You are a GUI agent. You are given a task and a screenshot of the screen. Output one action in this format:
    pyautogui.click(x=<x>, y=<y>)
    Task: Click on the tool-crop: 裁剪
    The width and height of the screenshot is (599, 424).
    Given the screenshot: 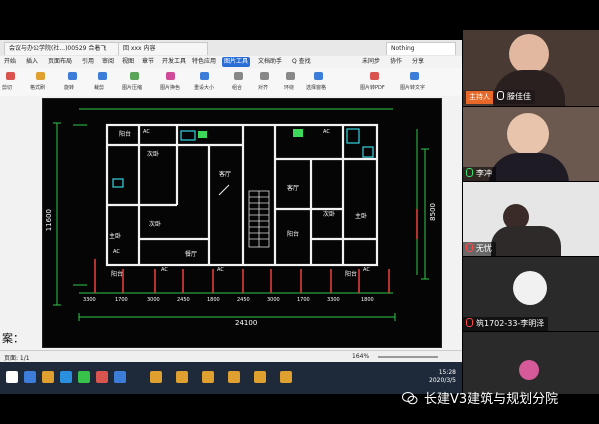 What is the action you would take?
    pyautogui.click(x=99, y=87)
    